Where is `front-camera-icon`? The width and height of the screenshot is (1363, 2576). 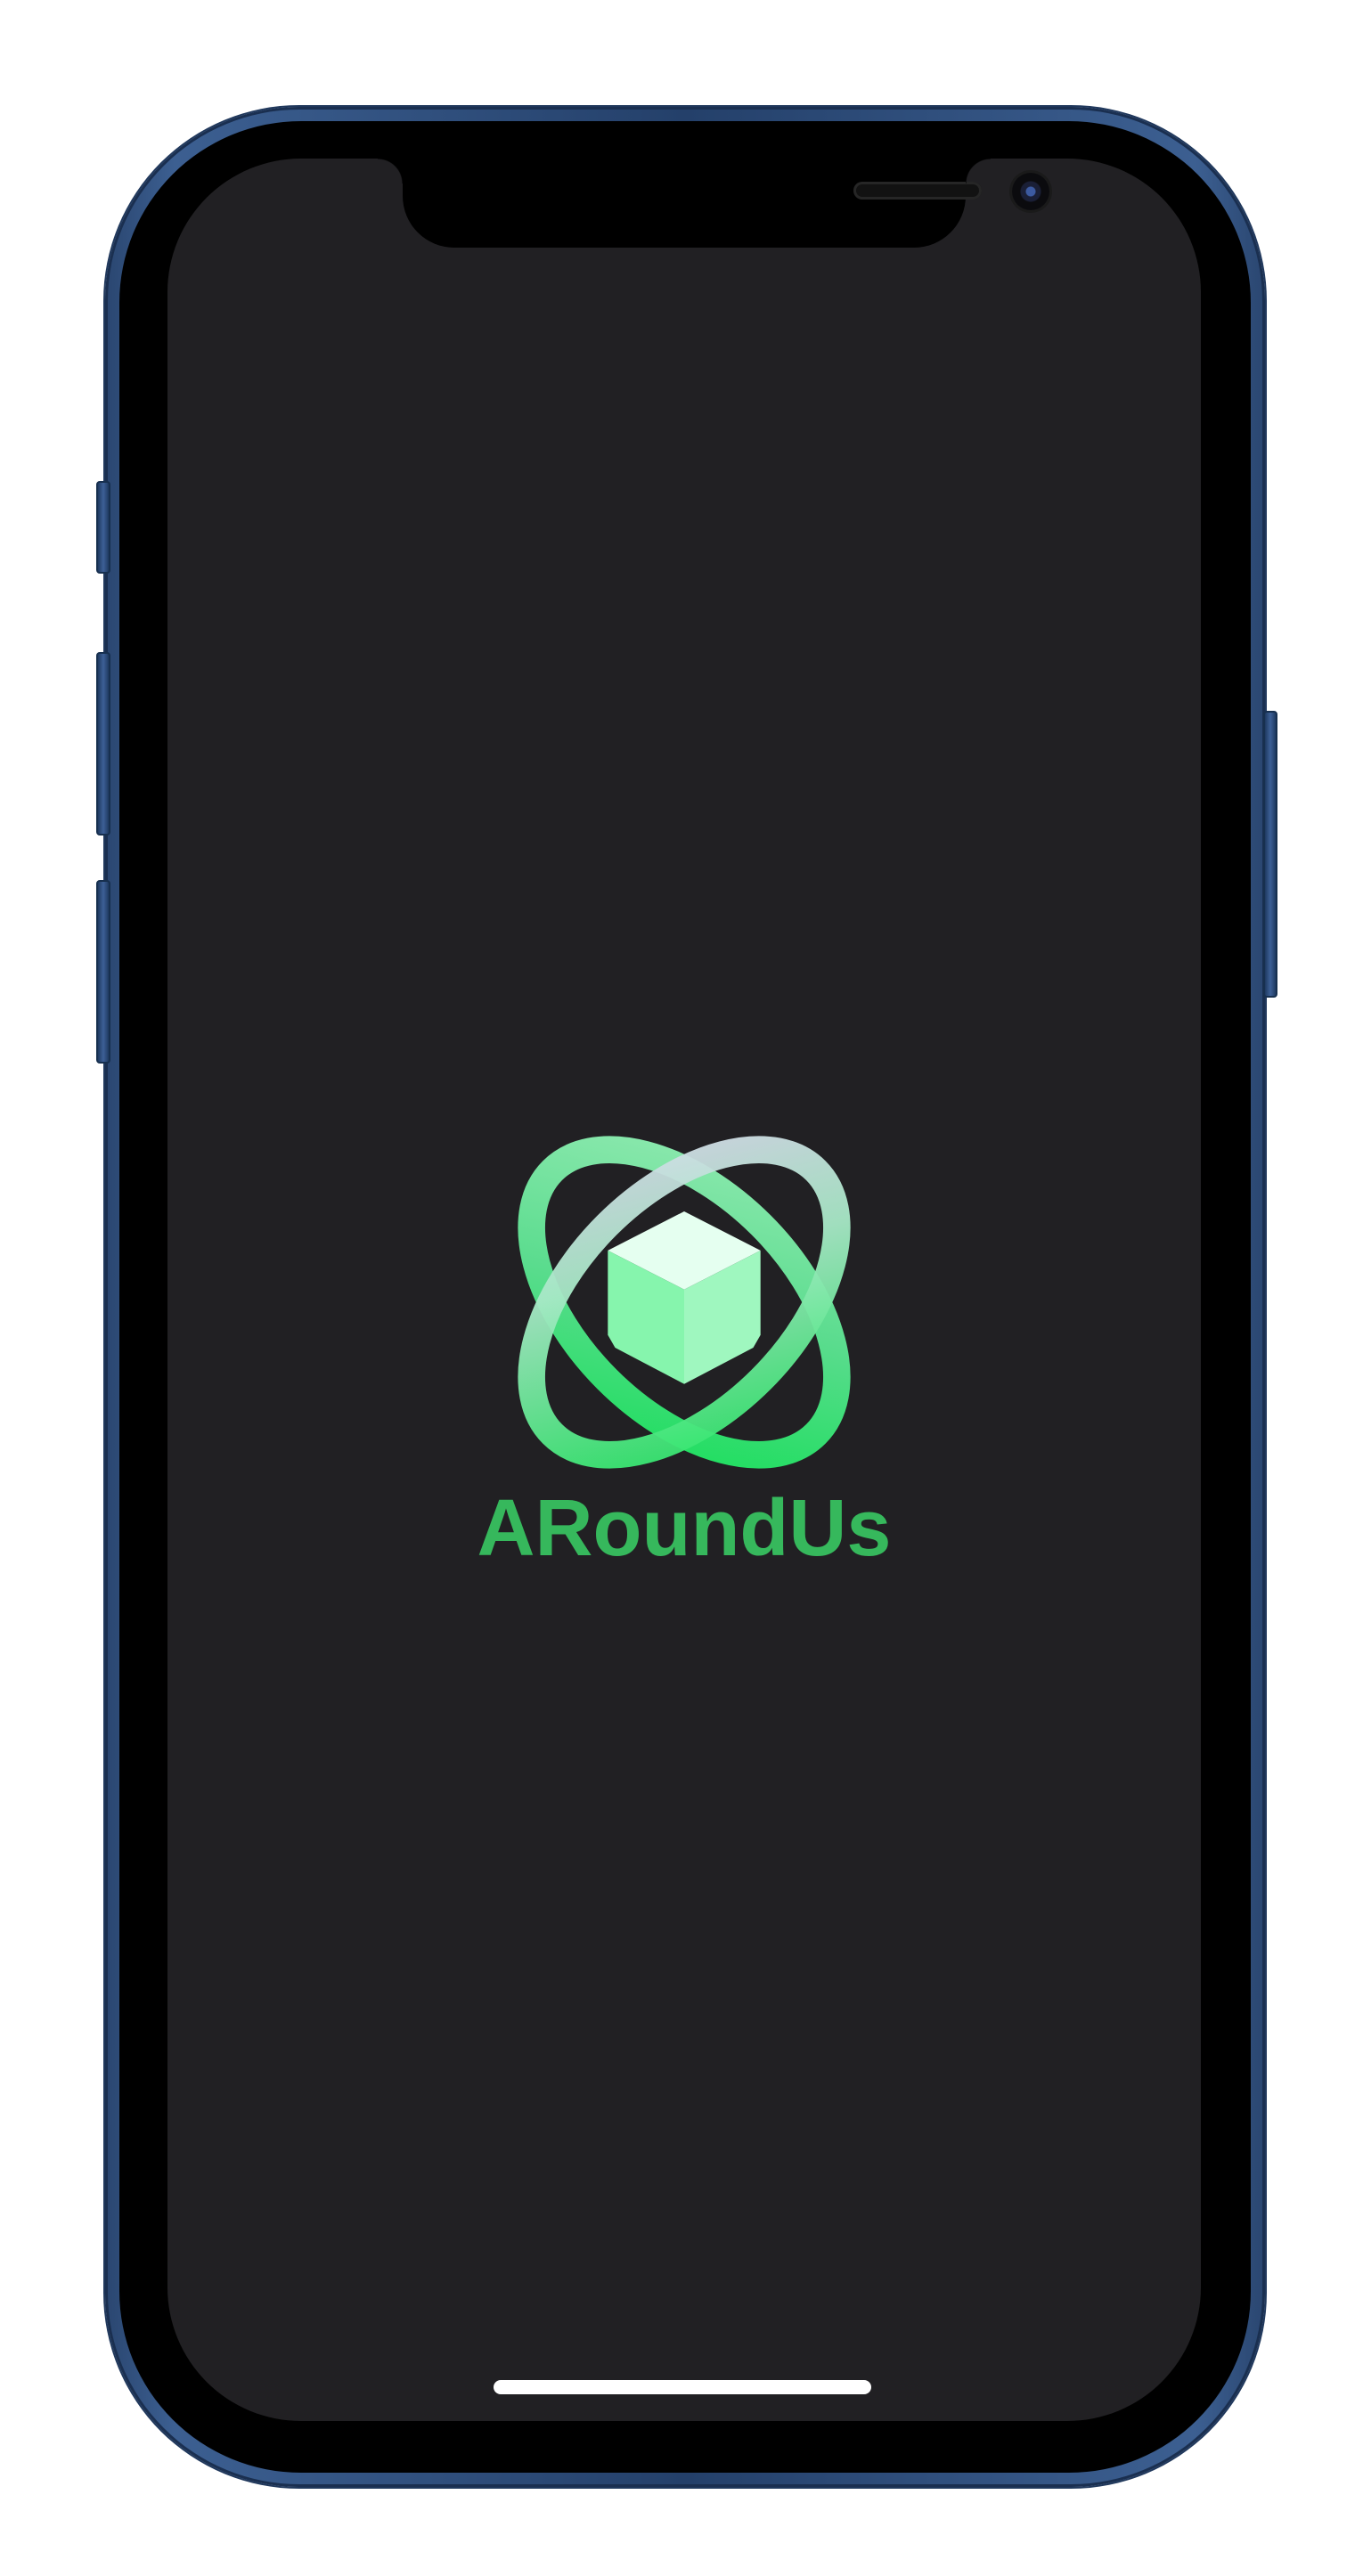
front-camera-icon is located at coordinates (1031, 191).